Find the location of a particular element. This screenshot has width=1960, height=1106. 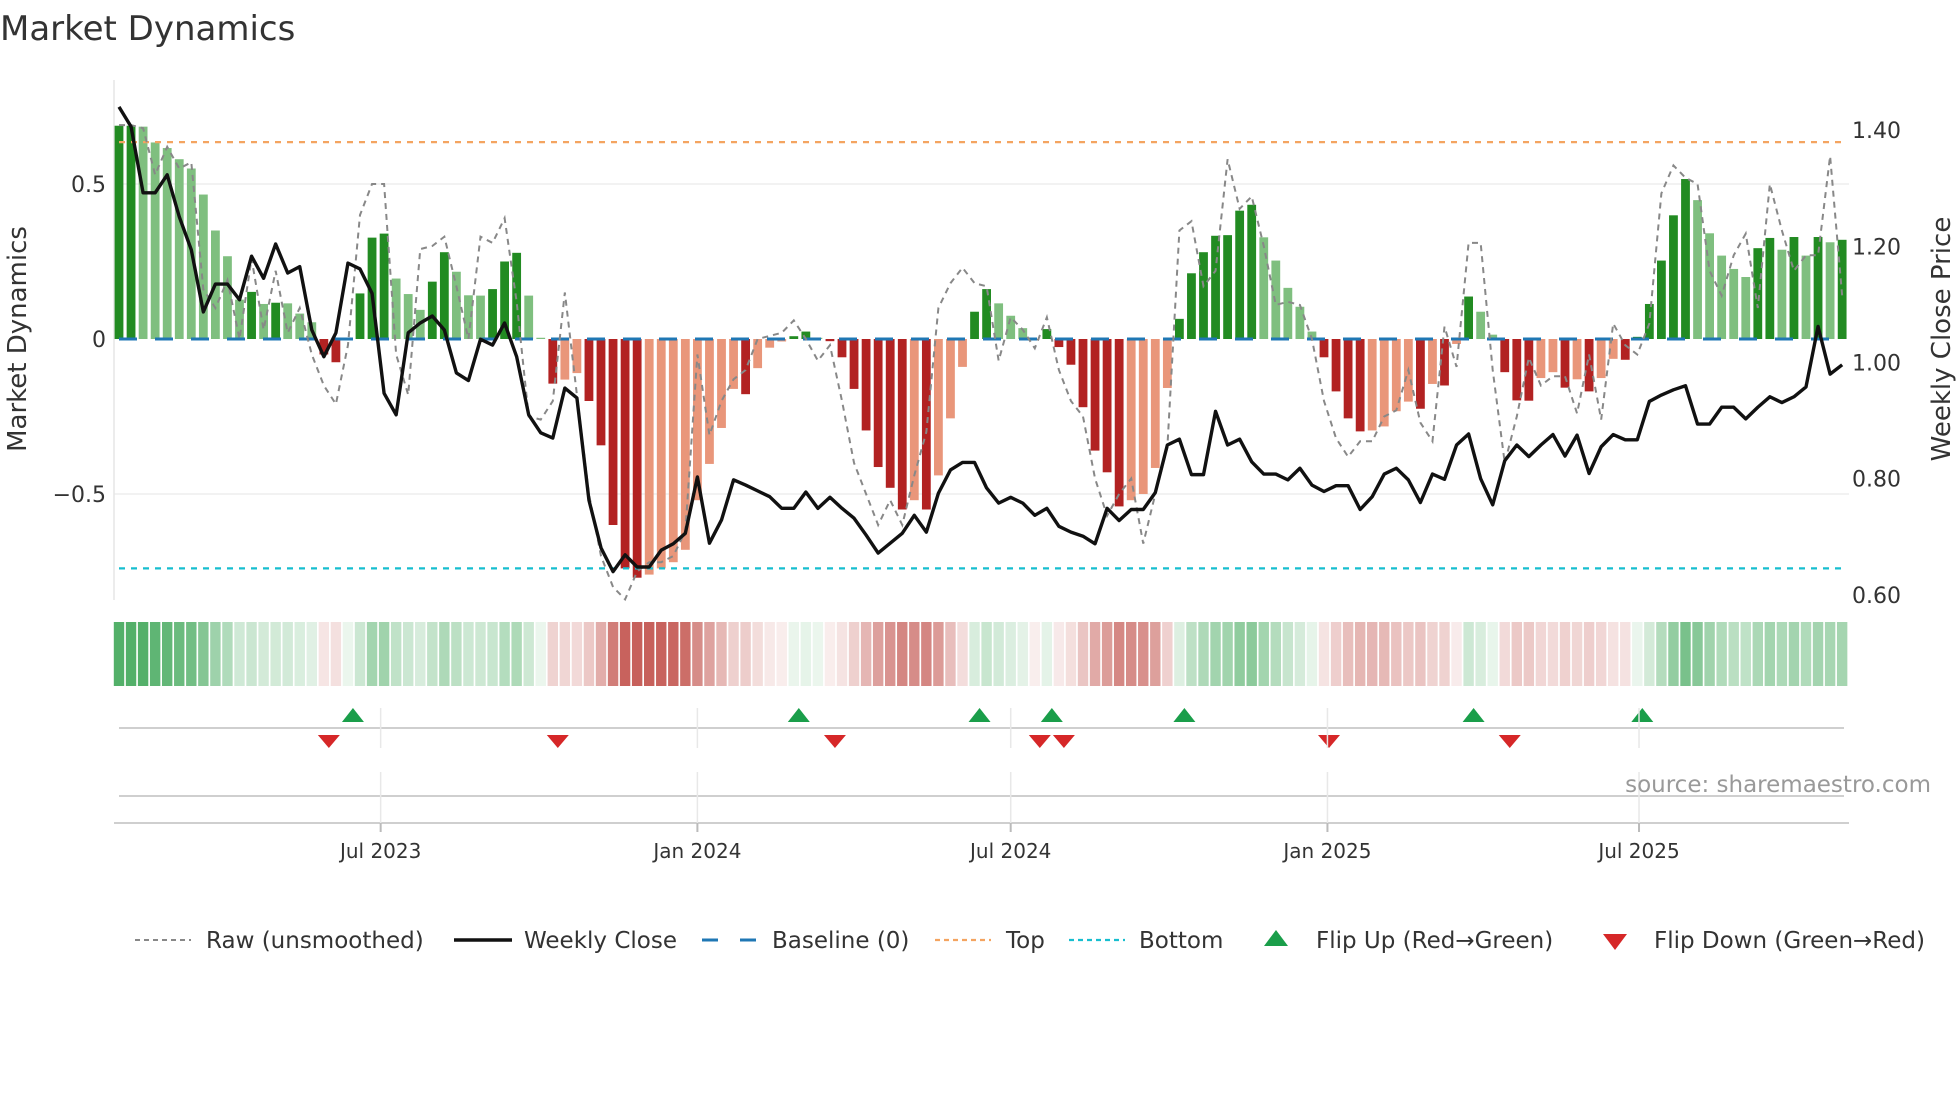

x-tick-label: Jan 2025 is located at coordinates (1326, 851).